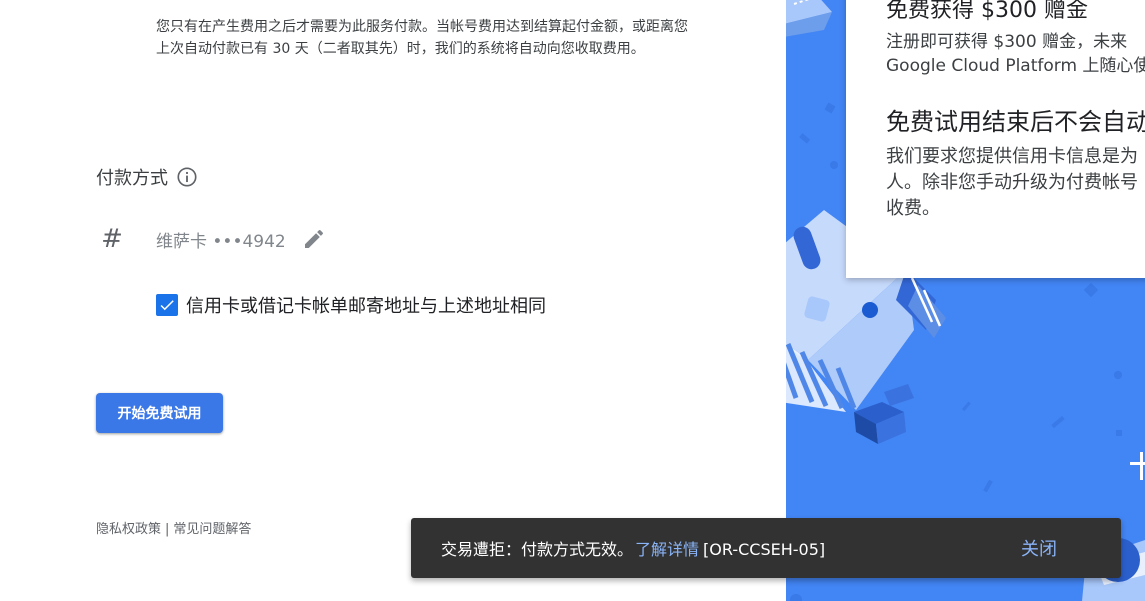 This screenshot has height=601, width=1145. What do you see at coordinates (314, 239) in the screenshot?
I see `pencil-icon` at bounding box center [314, 239].